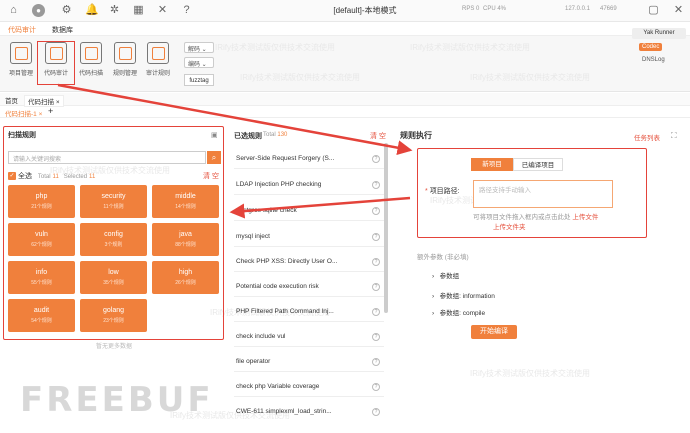 The width and height of the screenshot is (690, 433). What do you see at coordinates (320, 207) in the screenshot?
I see `arrow-to-rules` at bounding box center [320, 207].